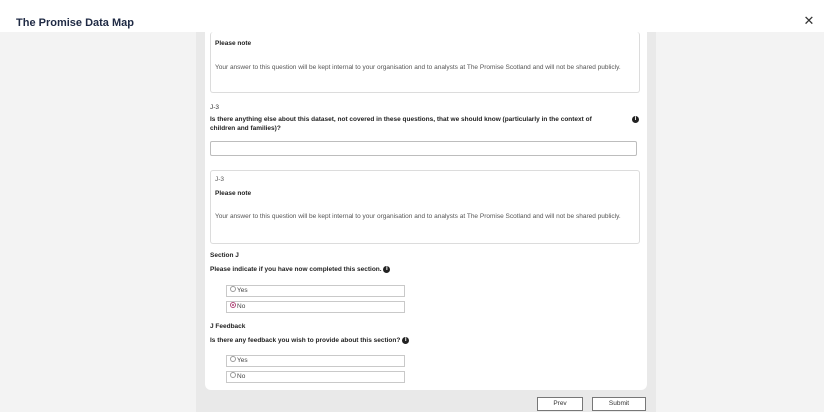 This screenshot has height=412, width=824. What do you see at coordinates (315, 377) in the screenshot?
I see `j-feedback-option-no: No` at bounding box center [315, 377].